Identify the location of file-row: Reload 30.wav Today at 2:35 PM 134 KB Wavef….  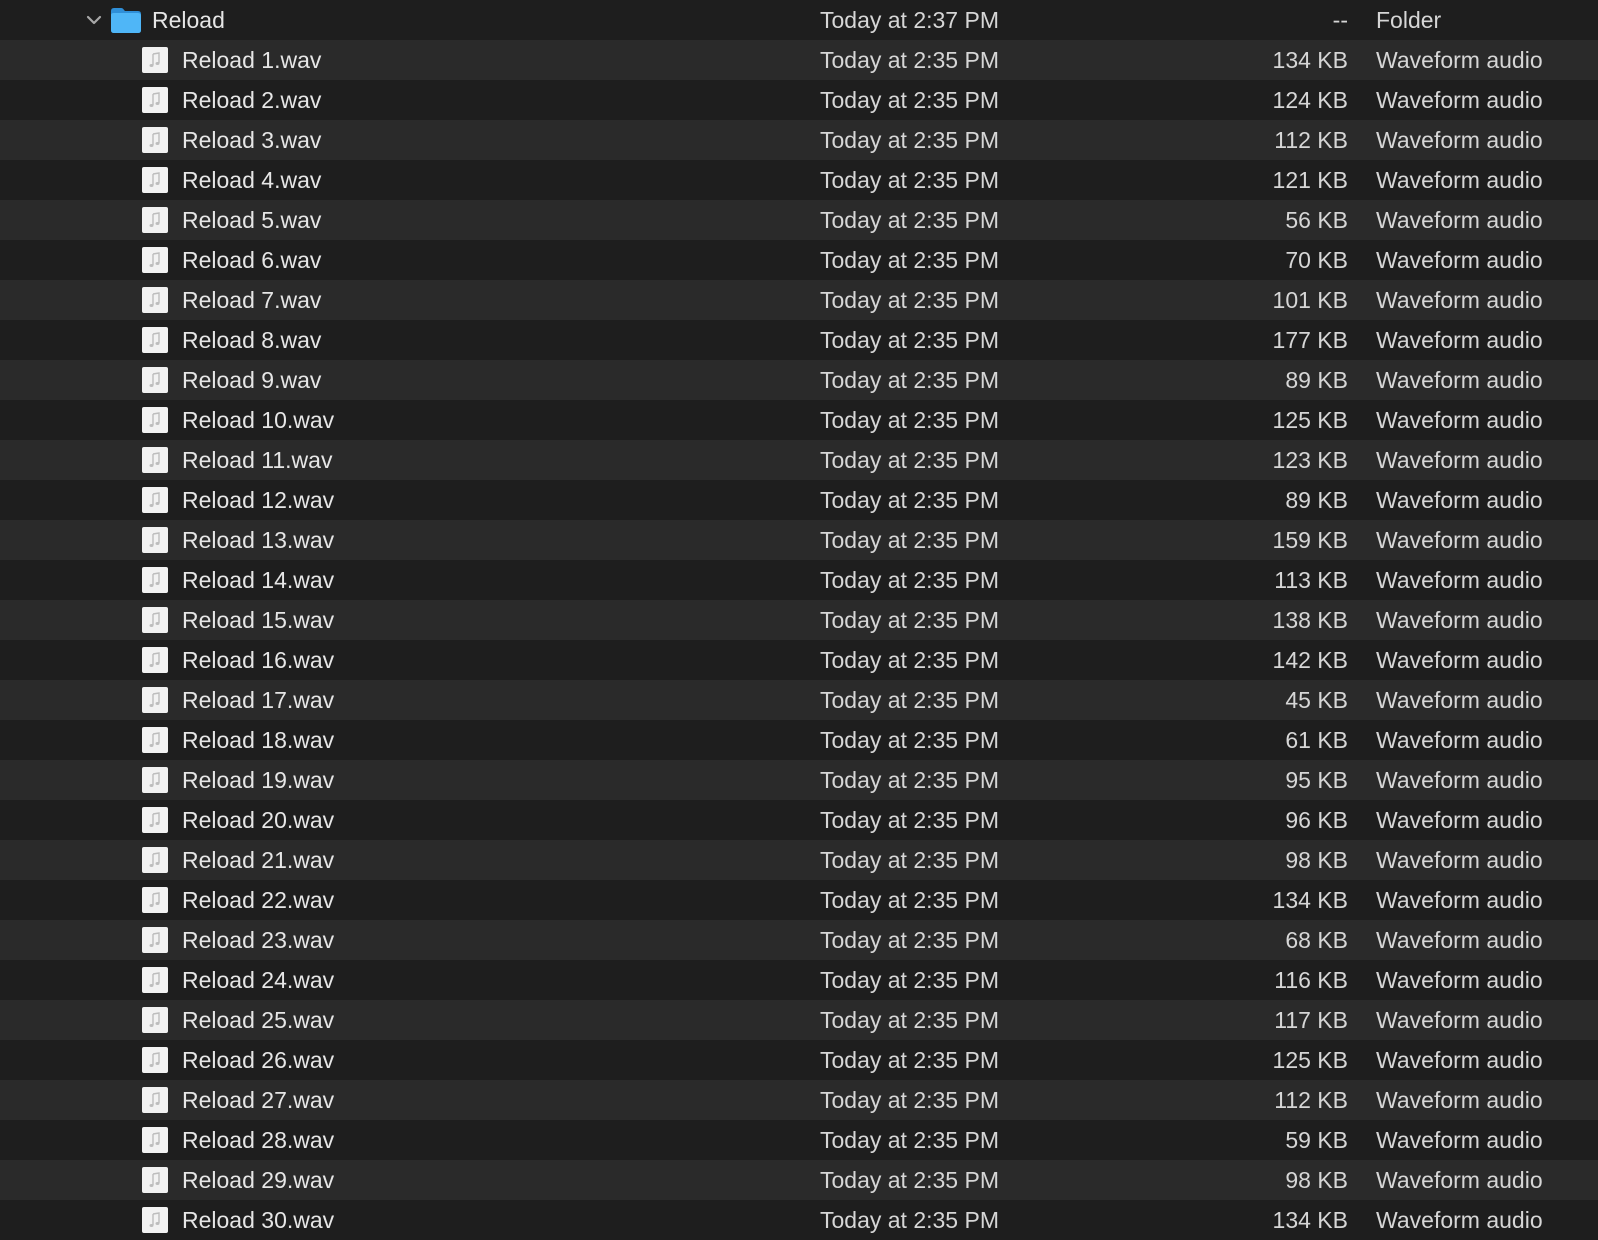
(799, 1220).